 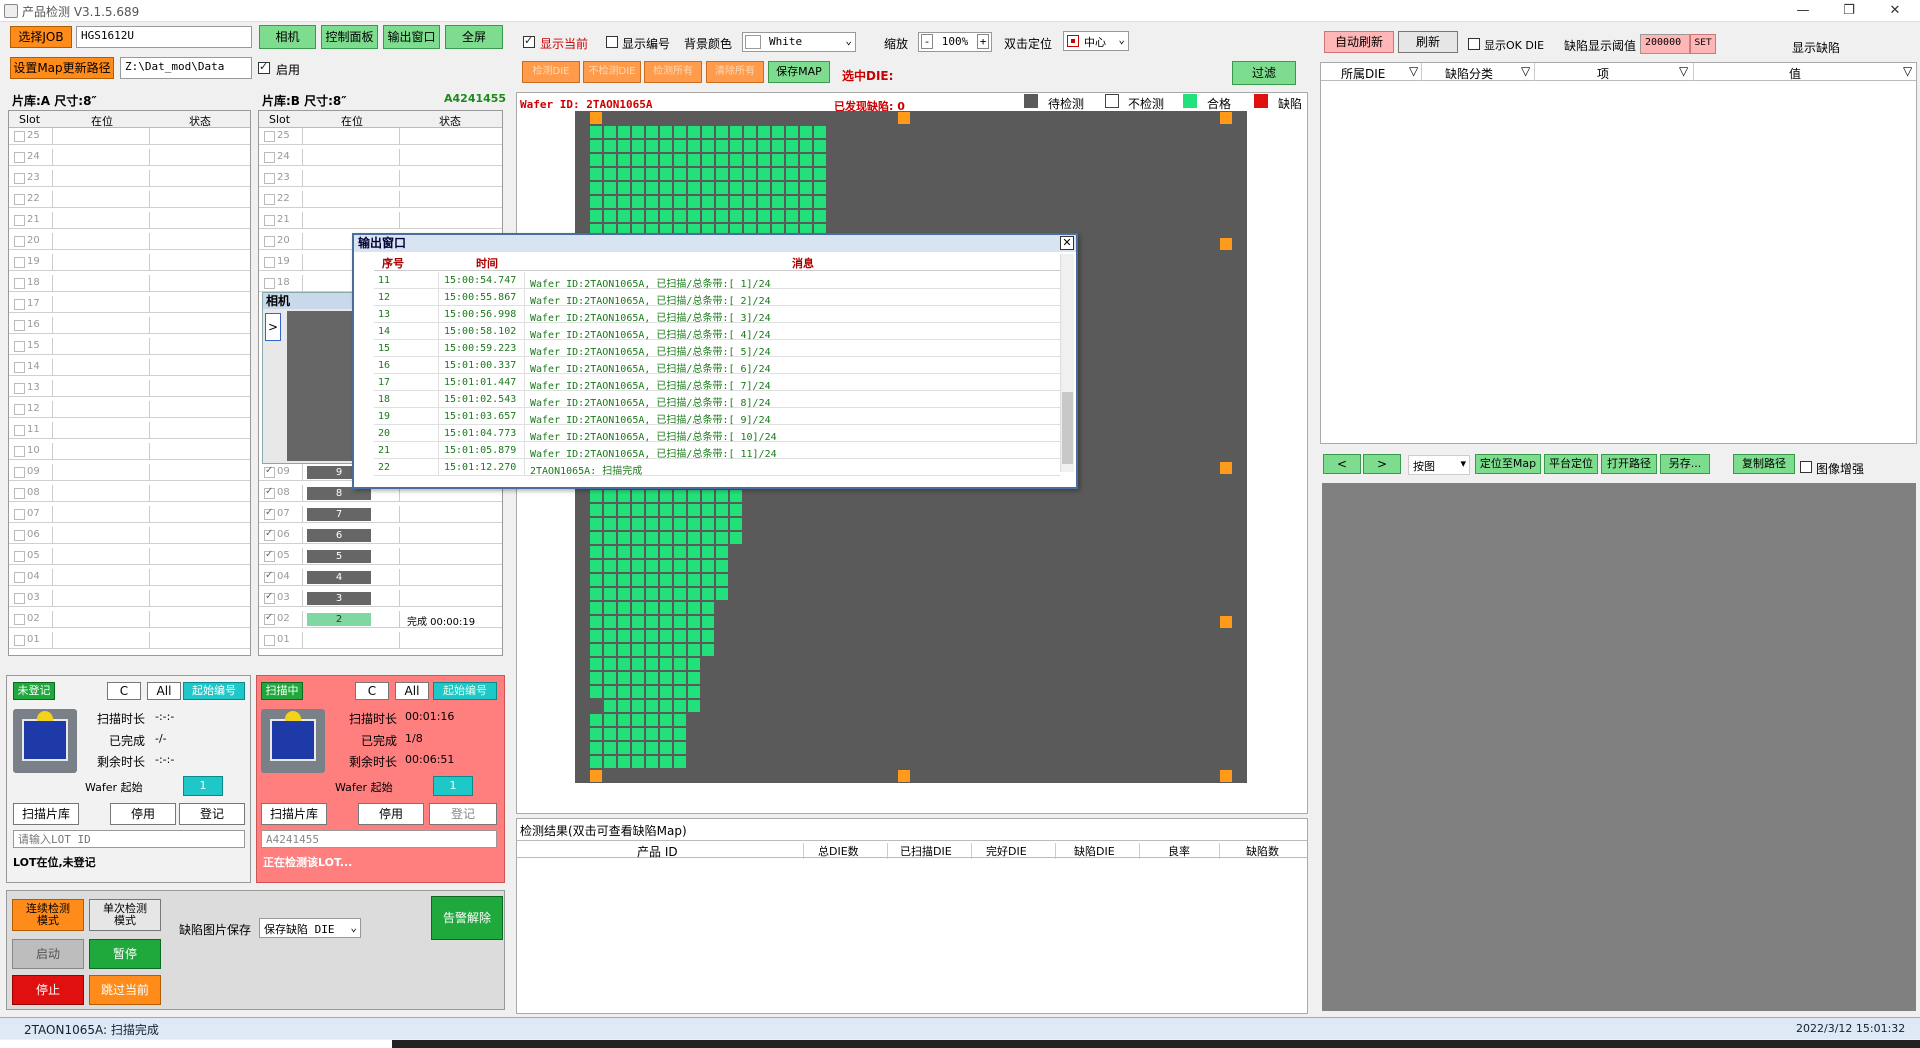 I want to click on bg-color-select: White ⌄, so click(x=799, y=42).